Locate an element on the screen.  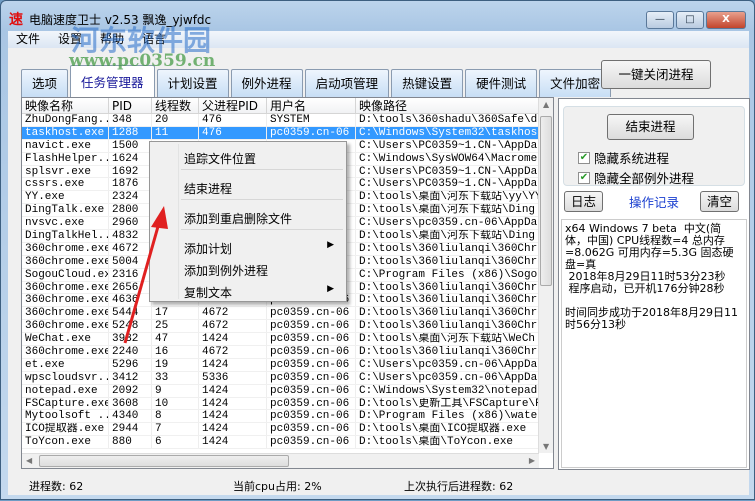
maximize-button: □ is located at coordinates (690, 20).